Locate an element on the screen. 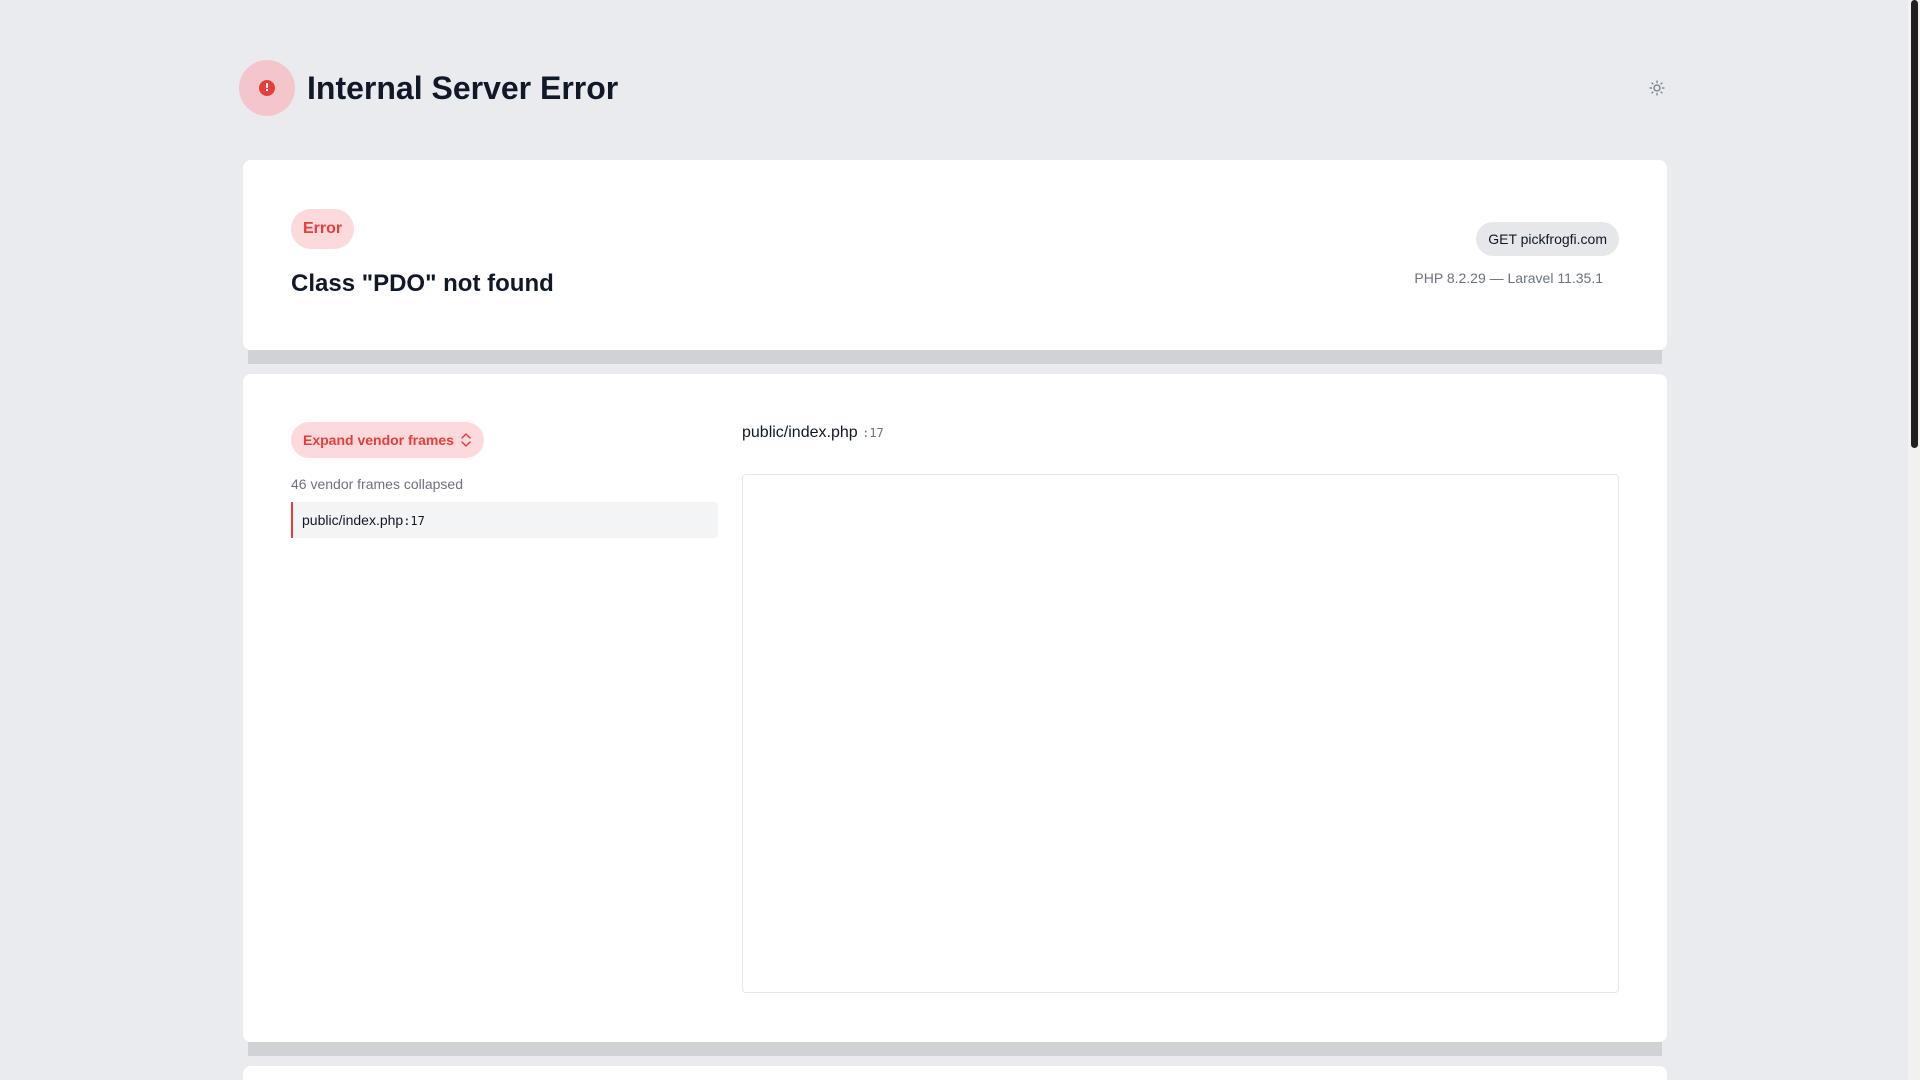 The height and width of the screenshot is (1080, 1920). stack-frame-item: public/index.php:17 is located at coordinates (504, 520).